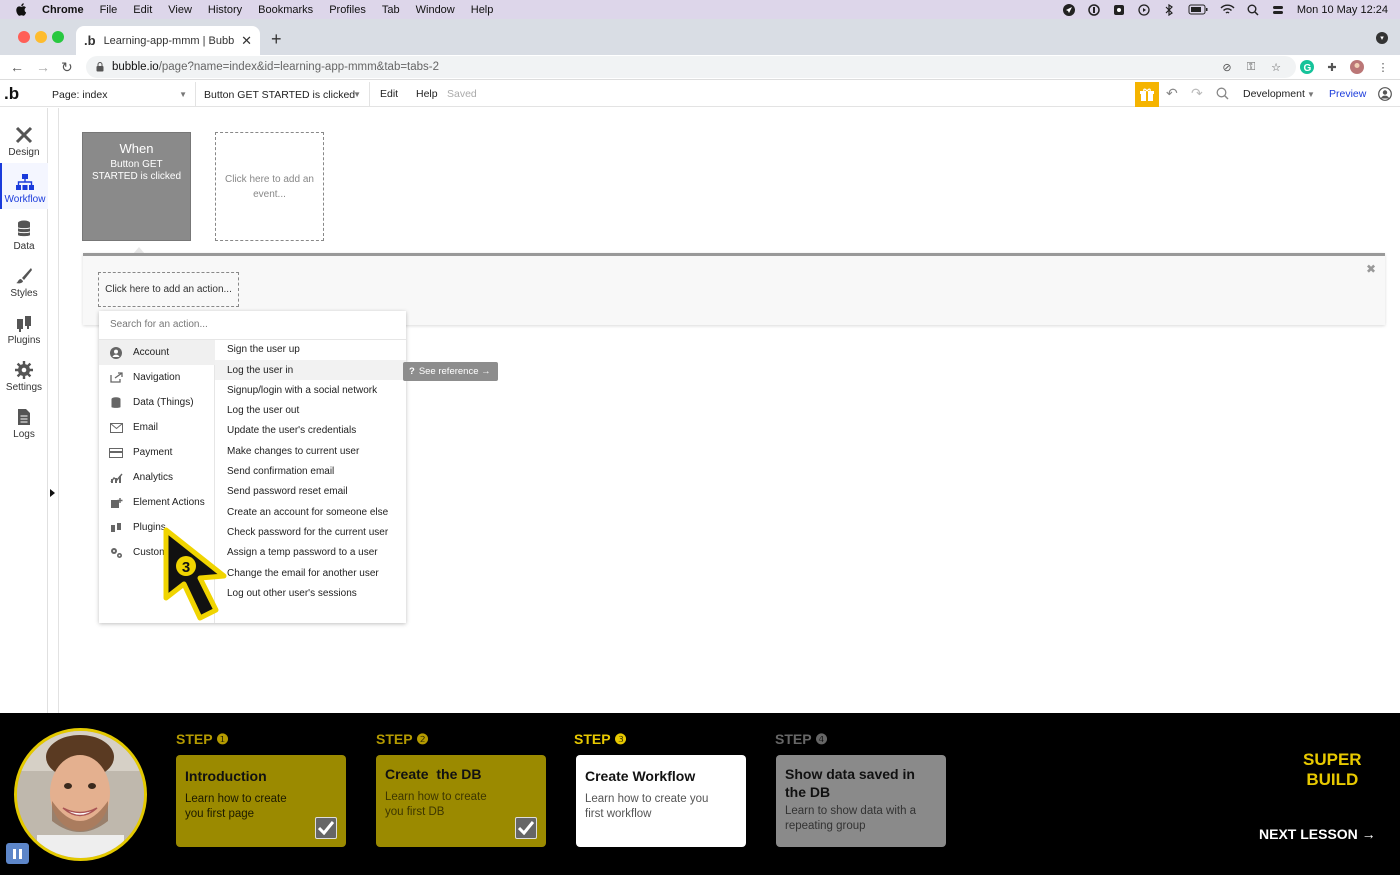 The height and width of the screenshot is (875, 1400). What do you see at coordinates (52, 493) in the screenshot?
I see `sidebar-toggle-icon` at bounding box center [52, 493].